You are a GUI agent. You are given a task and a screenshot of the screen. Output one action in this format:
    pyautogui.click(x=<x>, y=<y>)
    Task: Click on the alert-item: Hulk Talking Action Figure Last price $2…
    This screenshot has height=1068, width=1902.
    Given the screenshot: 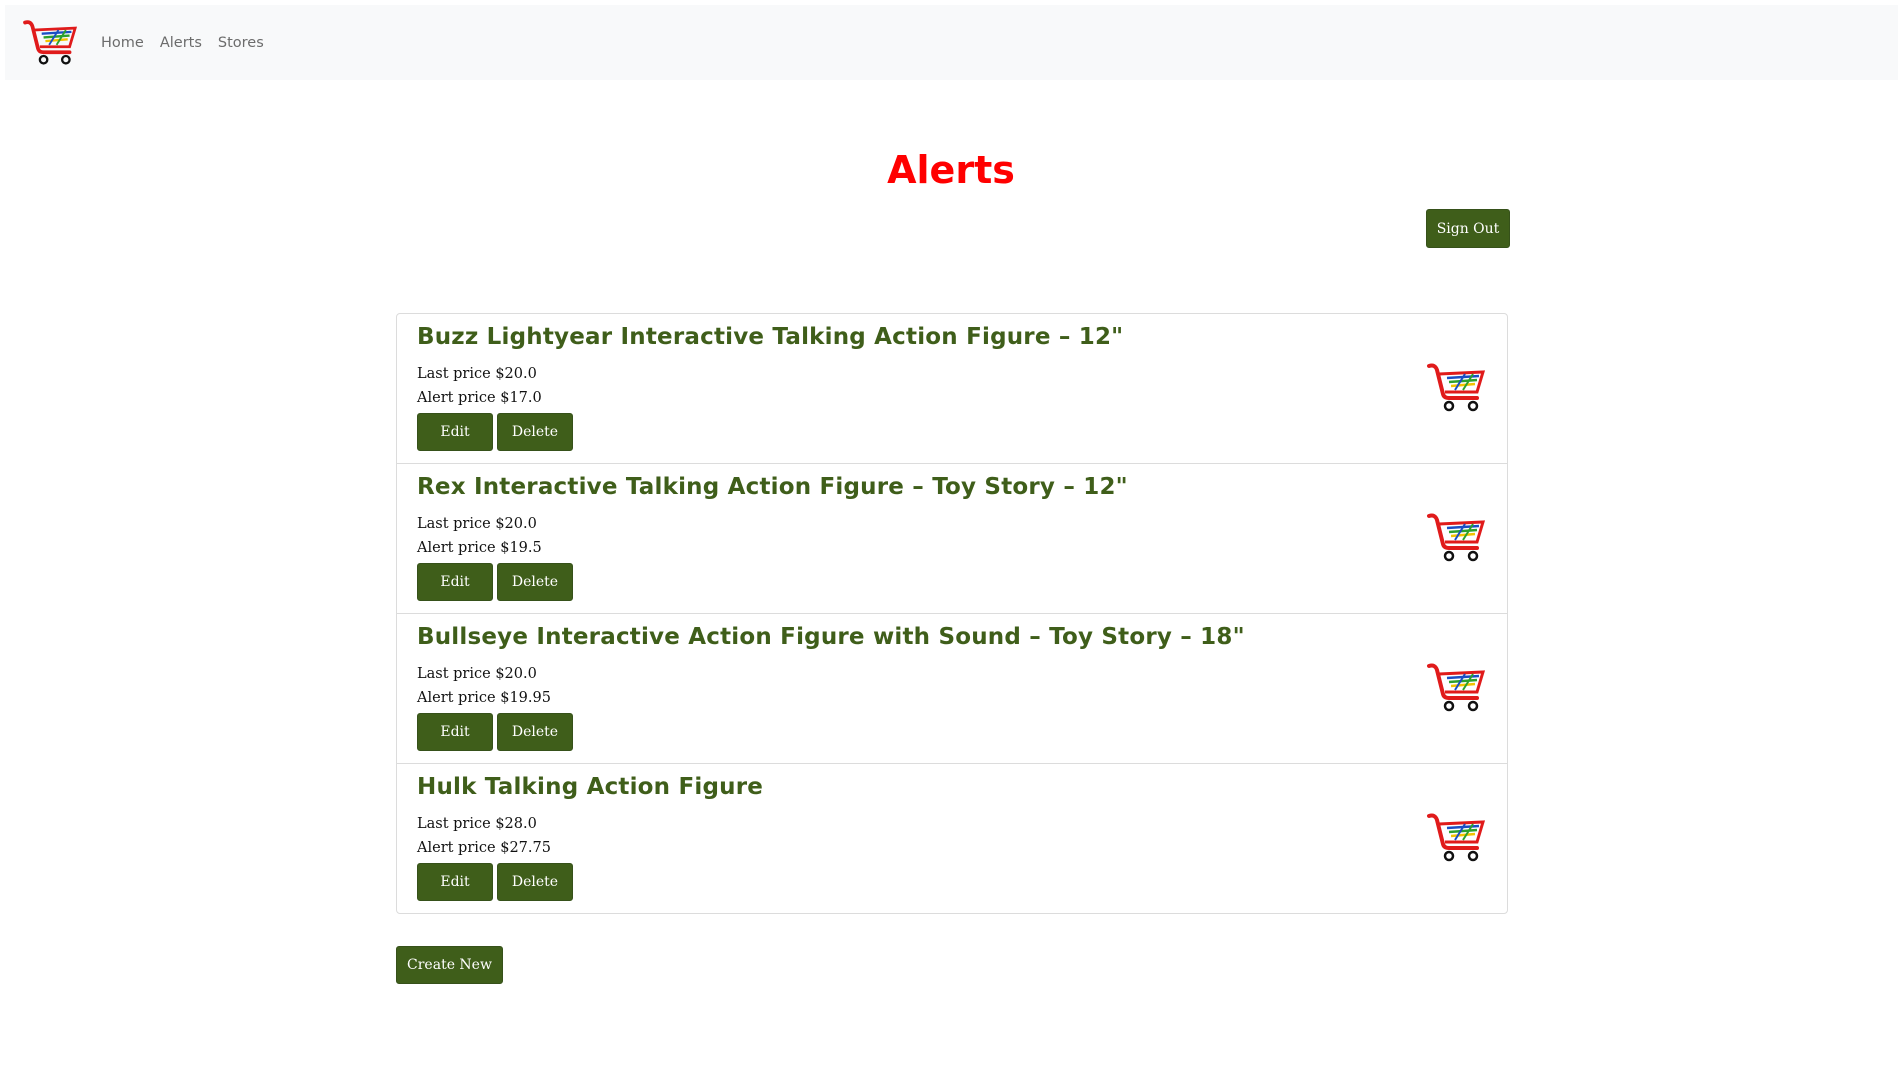 What is the action you would take?
    pyautogui.click(x=952, y=838)
    